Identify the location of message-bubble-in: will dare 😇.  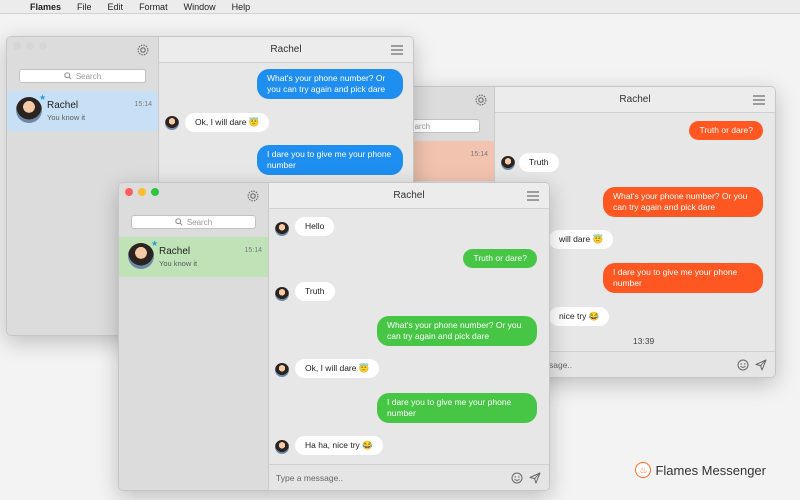
(581, 239).